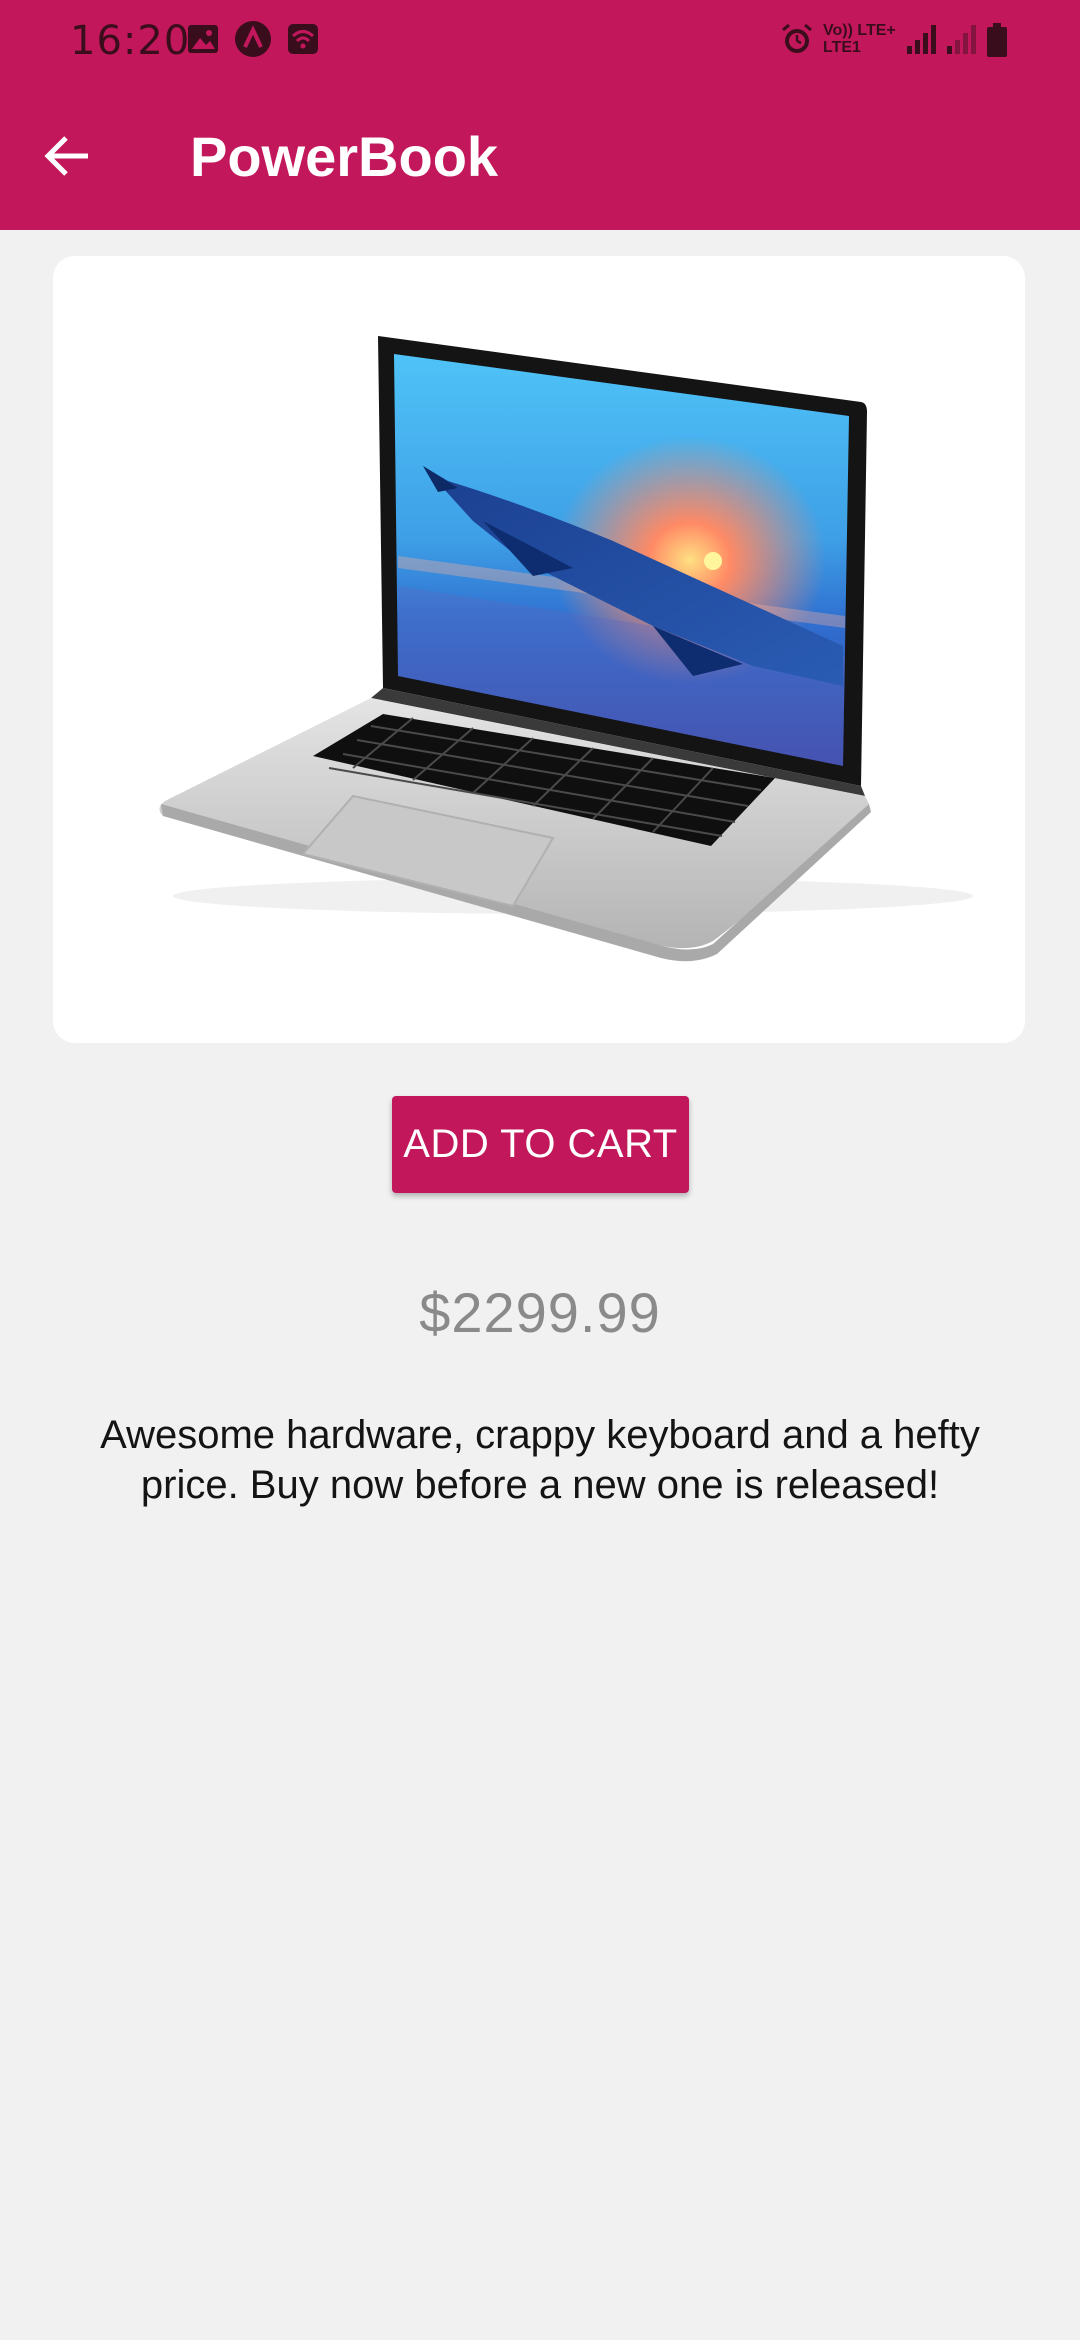 Image resolution: width=1080 pixels, height=2340 pixels. Describe the element at coordinates (859, 30) in the screenshot. I see `network-label: Vo)) LTE+` at that location.